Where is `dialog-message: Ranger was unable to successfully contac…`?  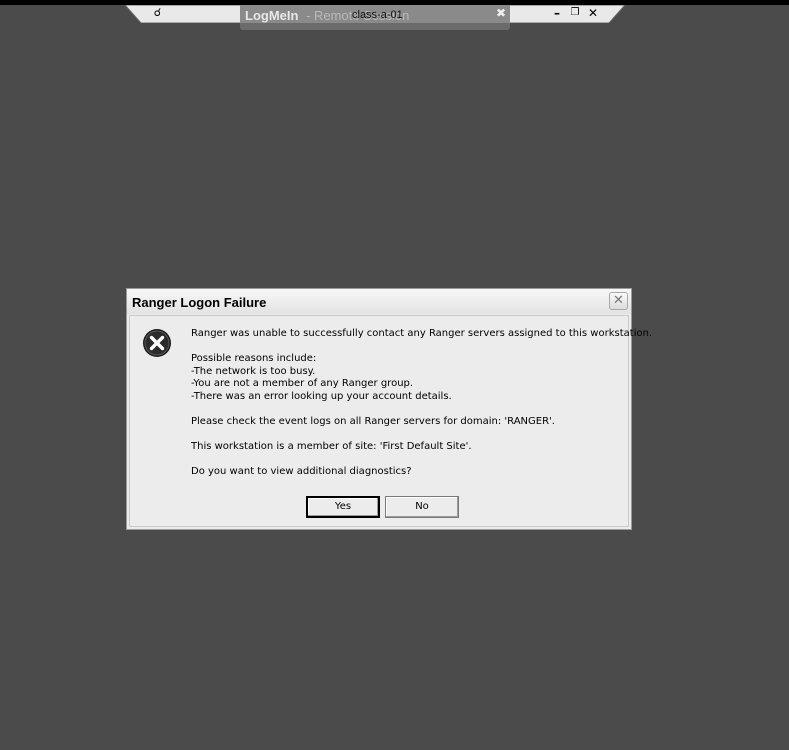 dialog-message: Ranger was unable to successfully contac… is located at coordinates (421, 403).